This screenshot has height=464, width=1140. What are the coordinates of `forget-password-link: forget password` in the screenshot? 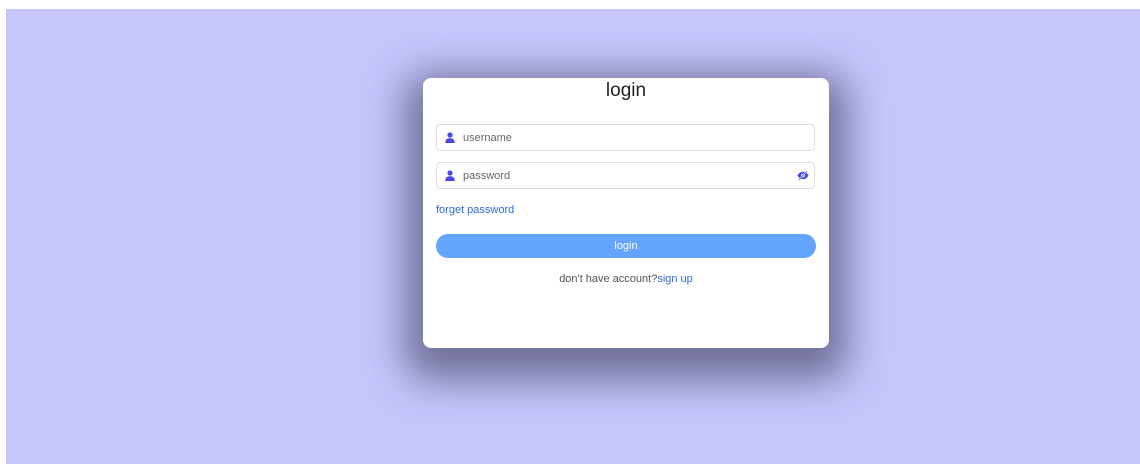 It's located at (475, 210).